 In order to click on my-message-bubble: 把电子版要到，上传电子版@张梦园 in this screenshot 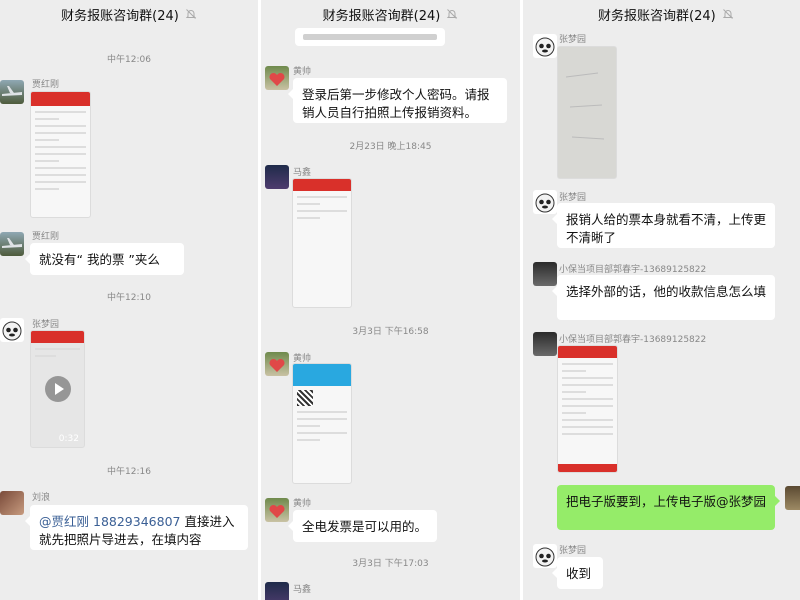, I will do `click(668, 507)`.